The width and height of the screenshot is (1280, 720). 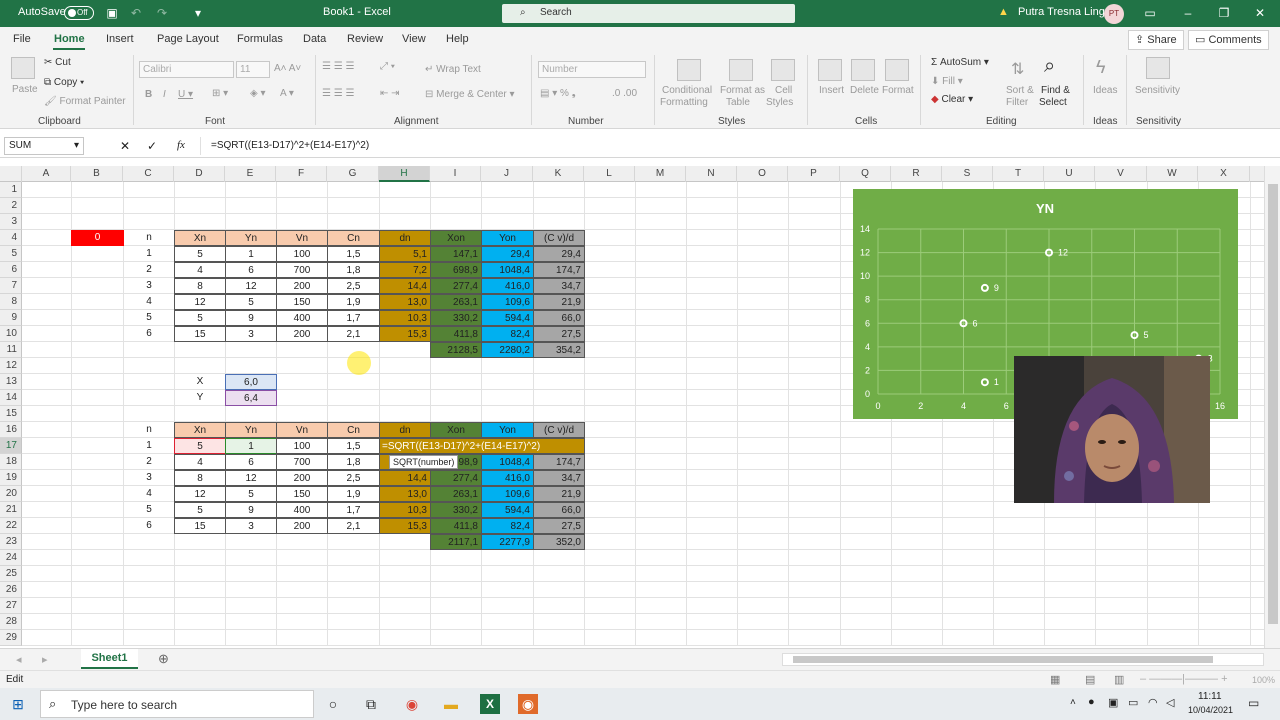 I want to click on row-header-27: 27, so click(x=11, y=606).